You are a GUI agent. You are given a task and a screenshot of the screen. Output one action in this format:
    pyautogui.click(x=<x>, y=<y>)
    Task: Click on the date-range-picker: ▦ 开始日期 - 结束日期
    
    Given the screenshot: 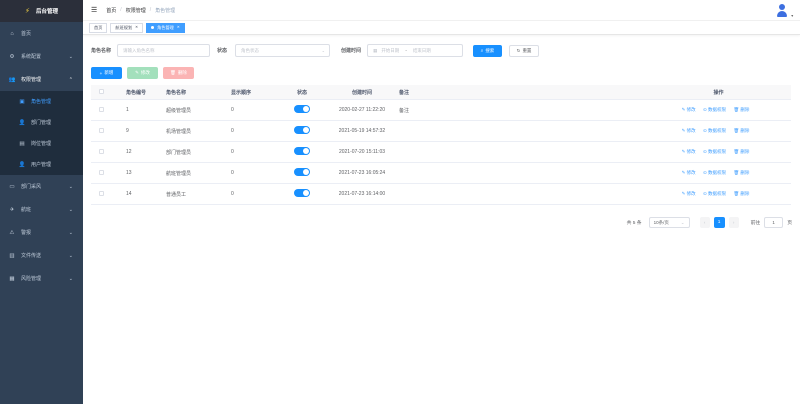 What is the action you would take?
    pyautogui.click(x=415, y=50)
    